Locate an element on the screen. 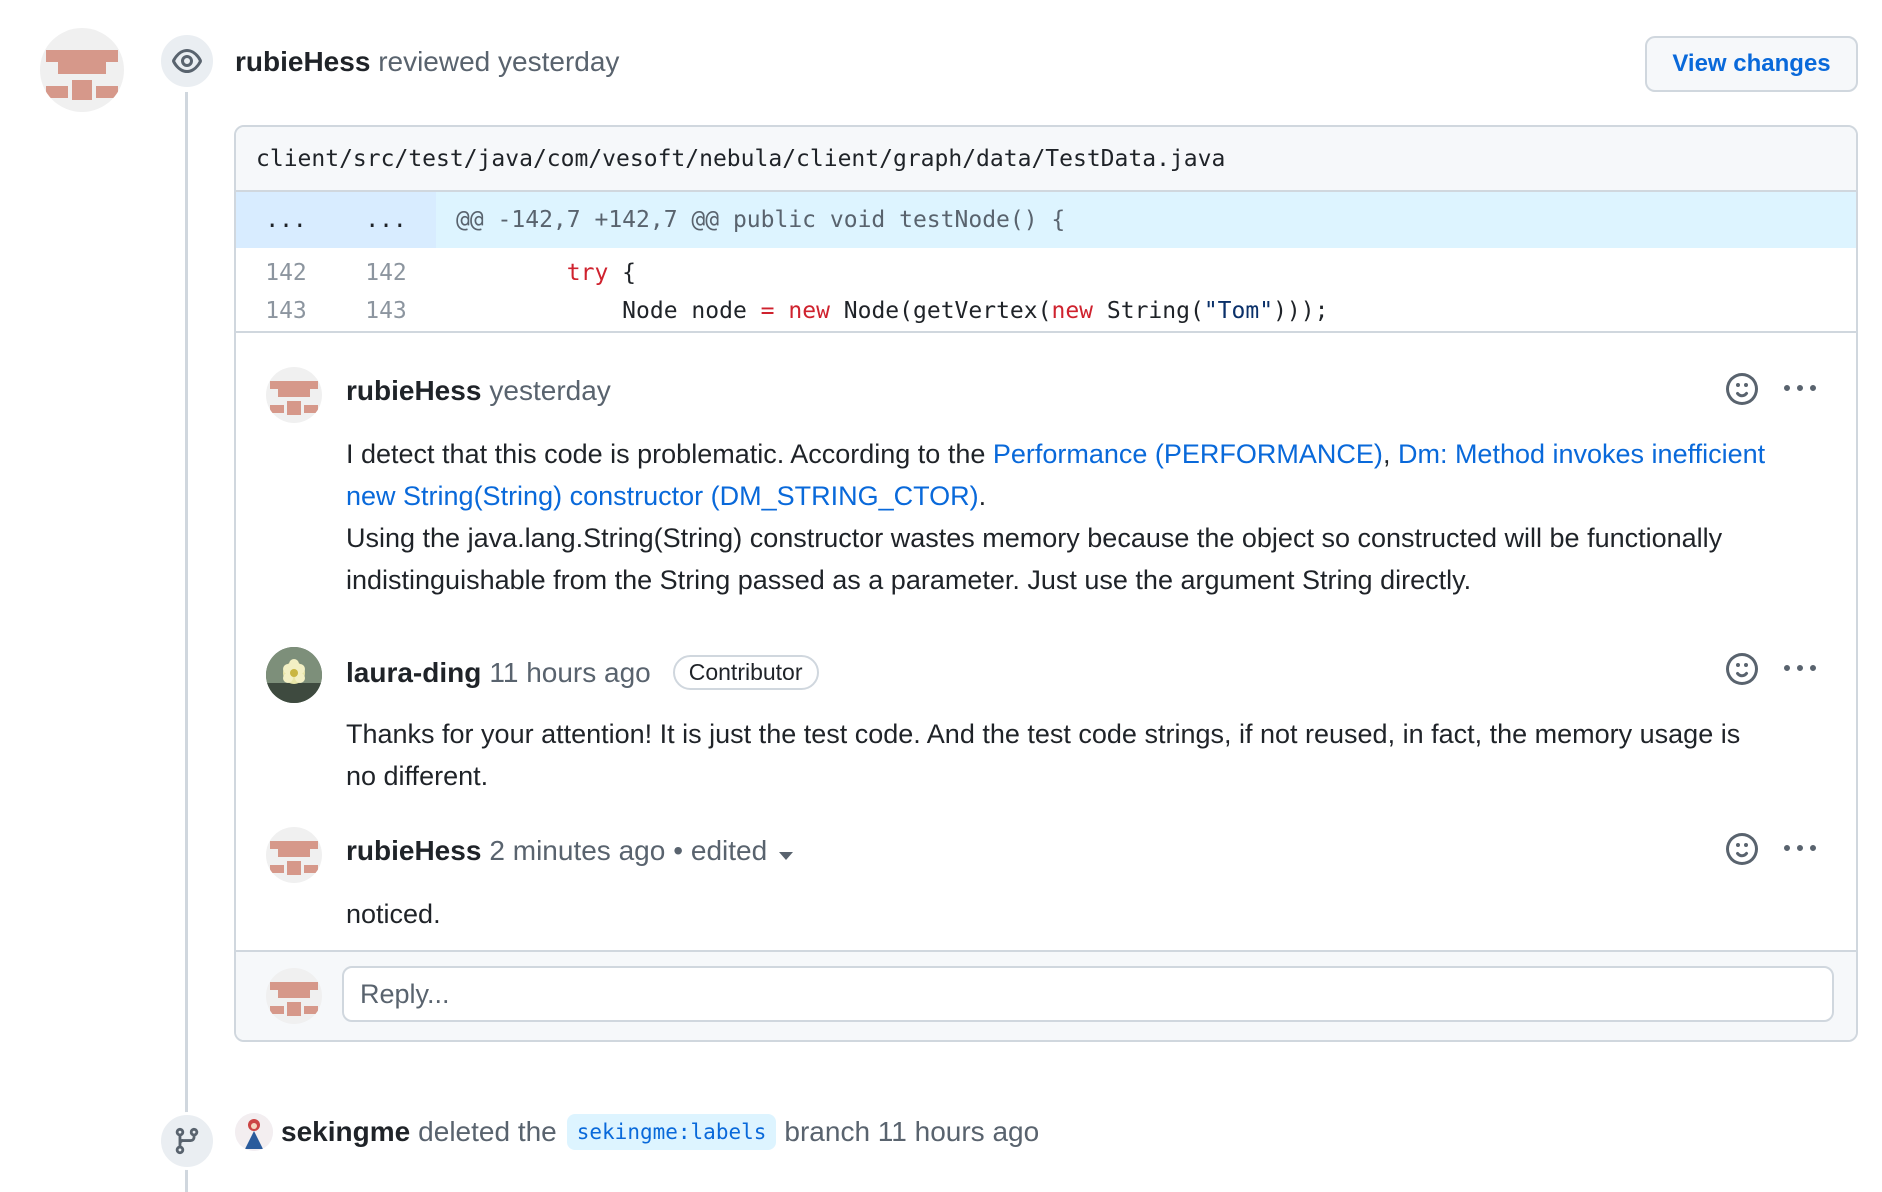  comment-header: rubieHess 2 minutes ago • edited is located at coordinates (570, 851).